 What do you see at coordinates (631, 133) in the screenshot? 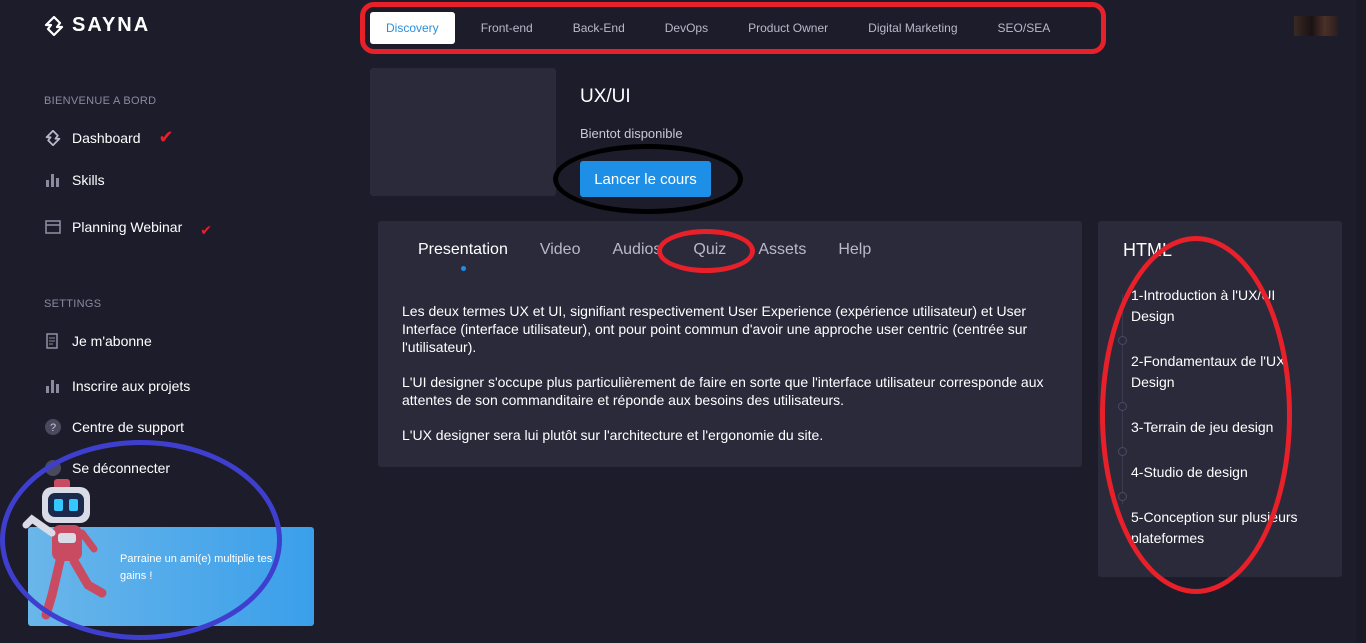
I see `course-status: Bientot disponible` at bounding box center [631, 133].